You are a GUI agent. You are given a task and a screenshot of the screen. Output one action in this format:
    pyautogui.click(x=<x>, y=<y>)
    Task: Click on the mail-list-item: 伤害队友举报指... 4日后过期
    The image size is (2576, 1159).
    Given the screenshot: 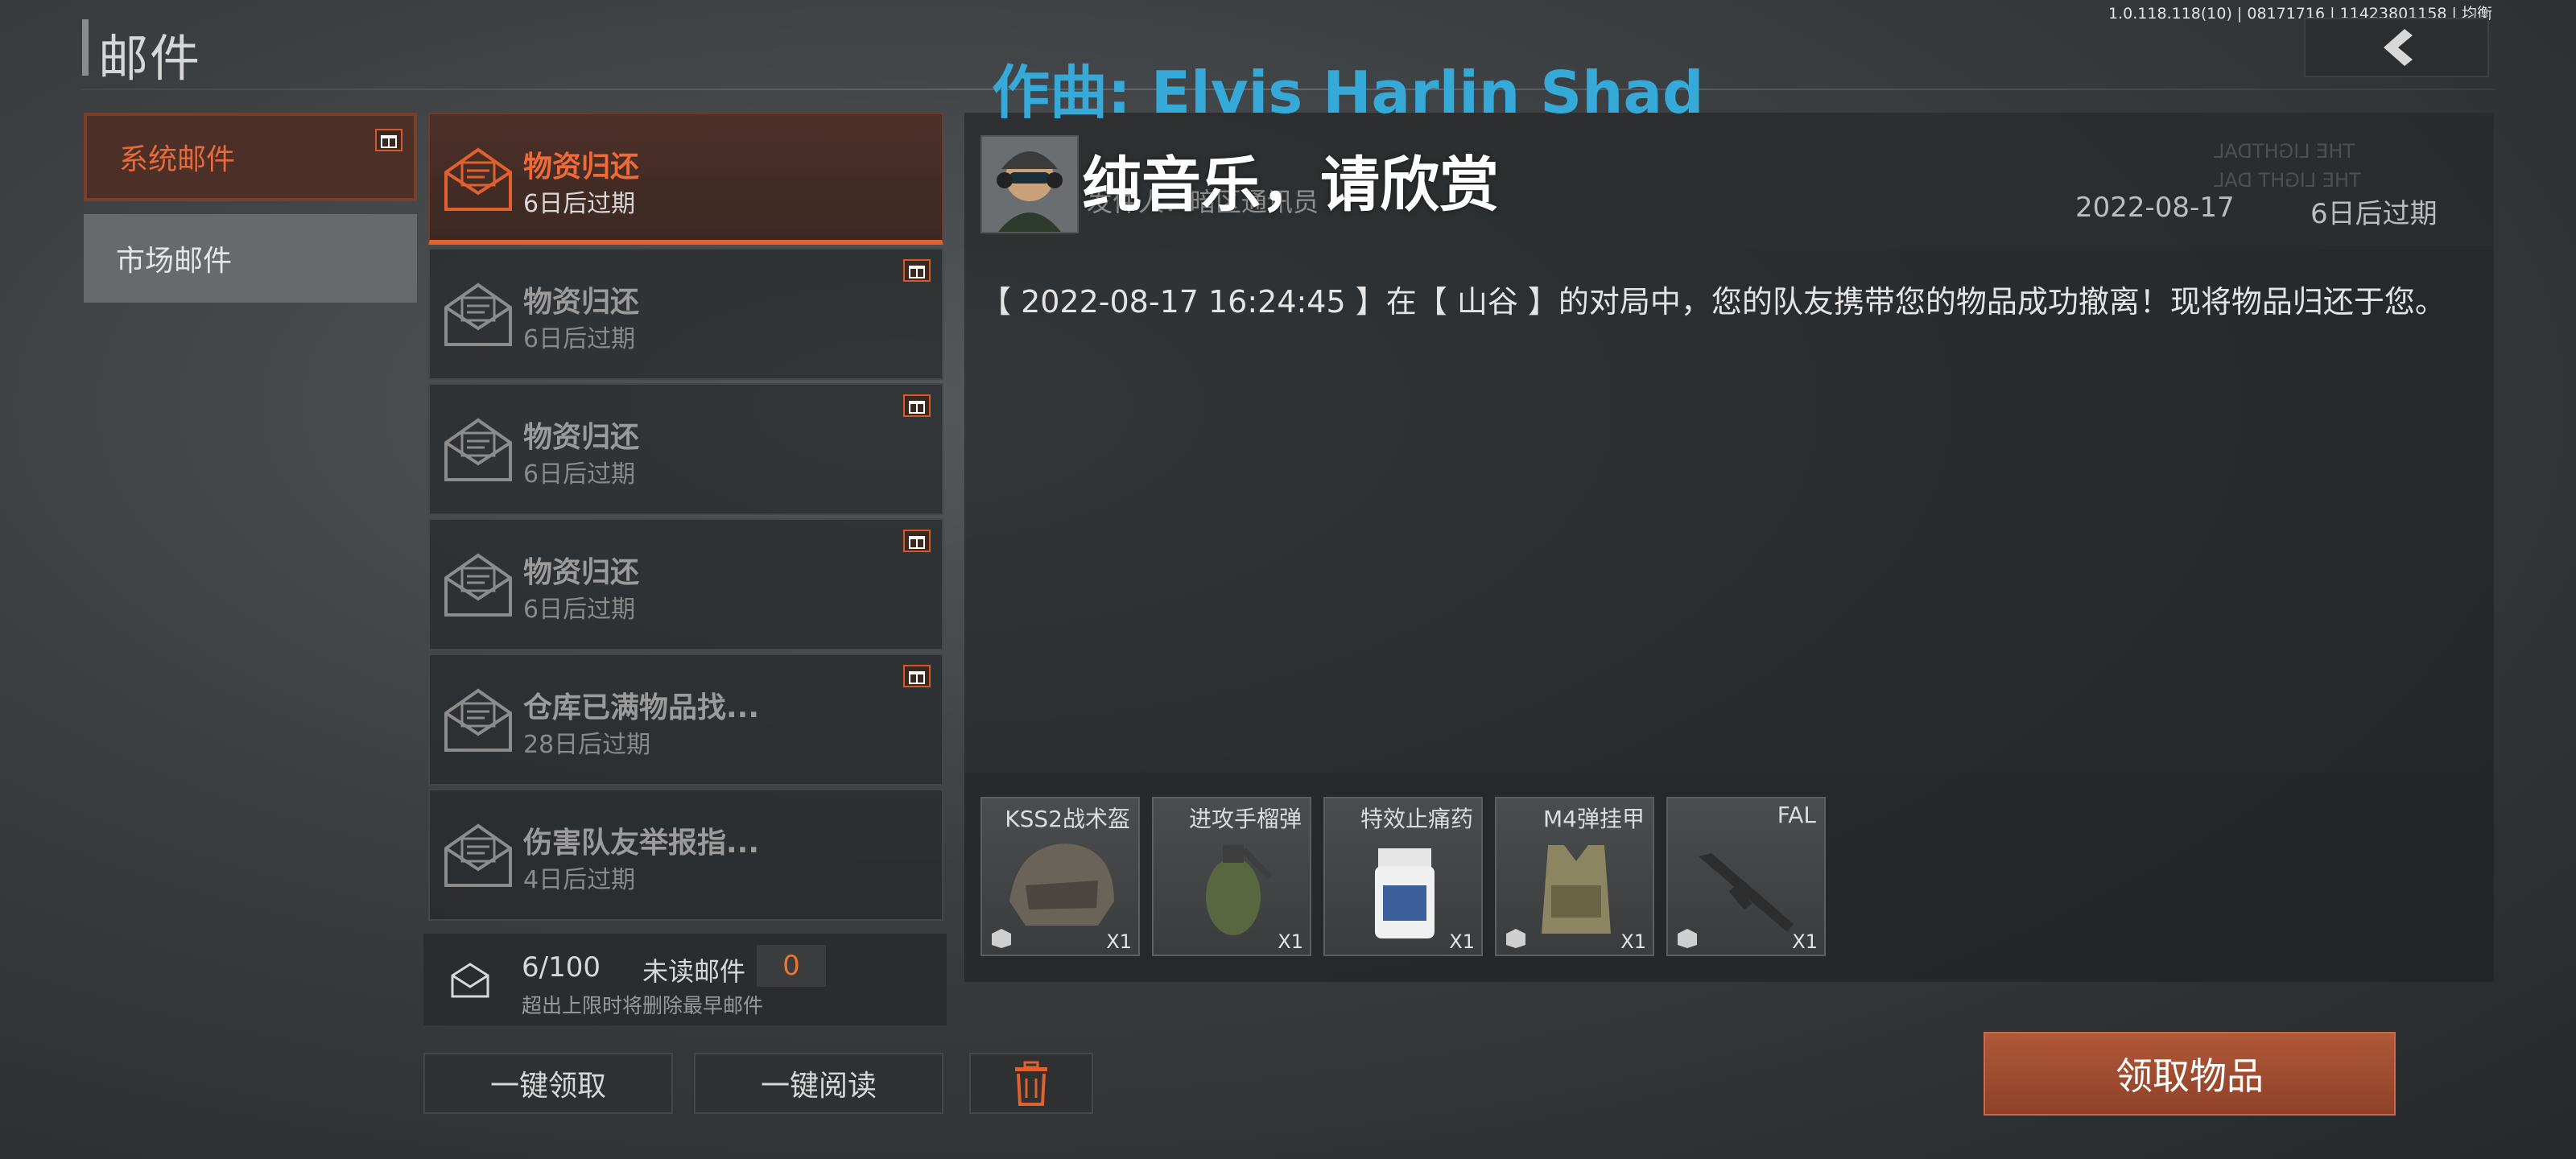 What is the action you would take?
    pyautogui.click(x=685, y=855)
    